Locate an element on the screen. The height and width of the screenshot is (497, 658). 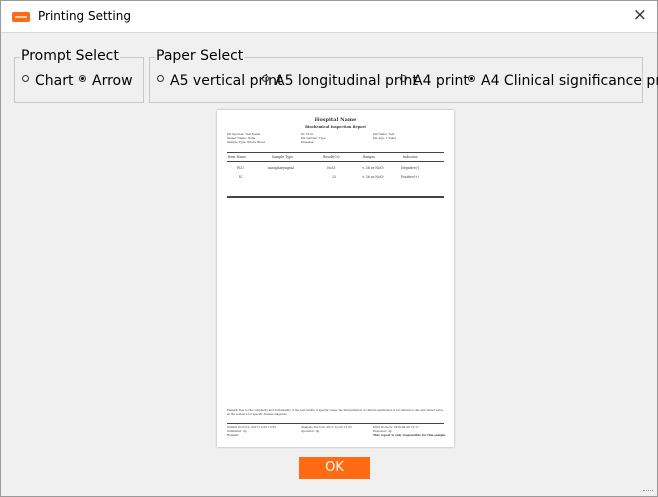
radio-a4-print-label: A4 print is located at coordinates (441, 81).